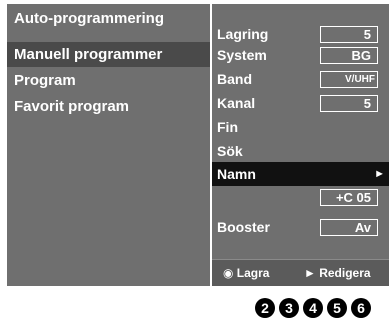 This screenshot has width=389, height=320. I want to click on setting-label: Fin, so click(227, 127).